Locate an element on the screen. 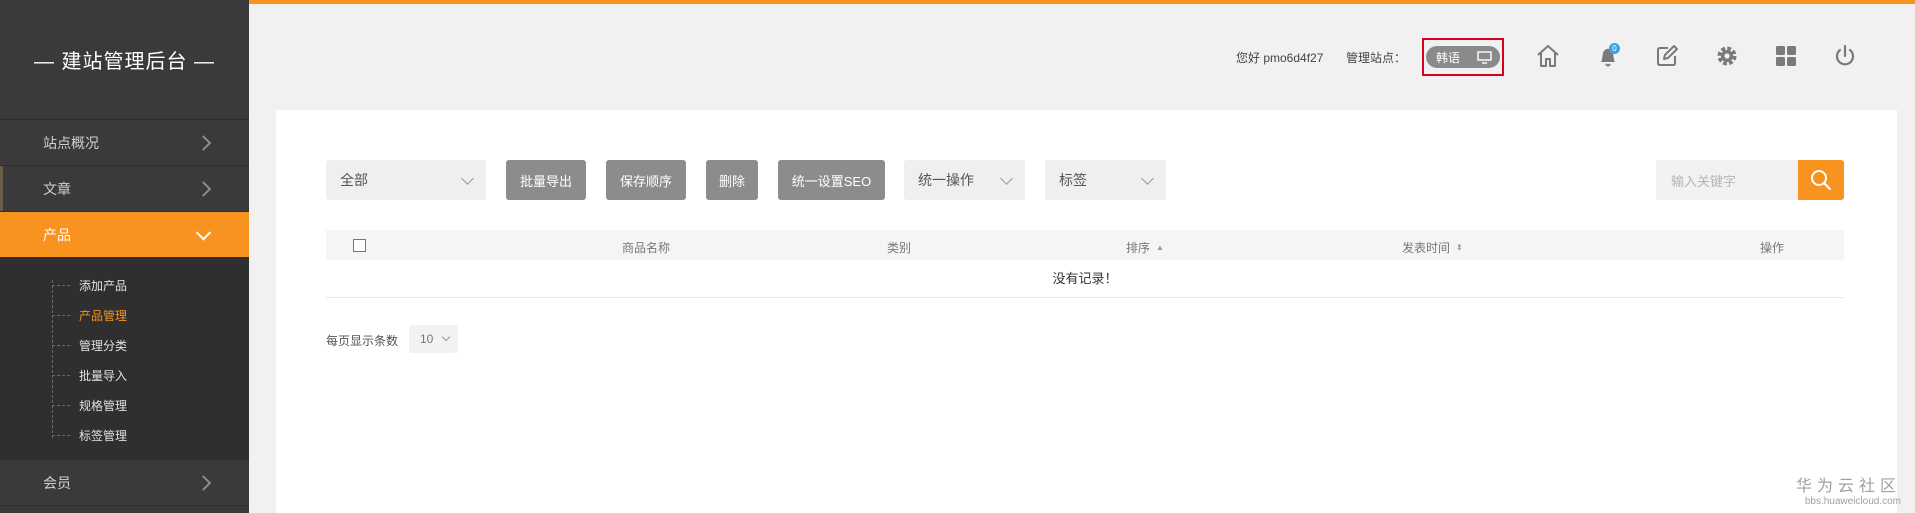 The width and height of the screenshot is (1915, 513). batch-ops-select: 统一操作 is located at coordinates (964, 180).